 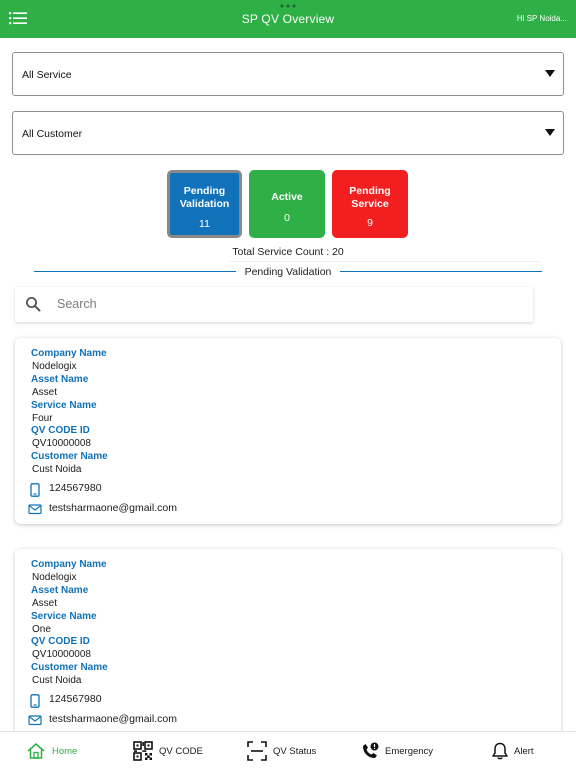 I want to click on active-card: Active 0, so click(x=287, y=204).